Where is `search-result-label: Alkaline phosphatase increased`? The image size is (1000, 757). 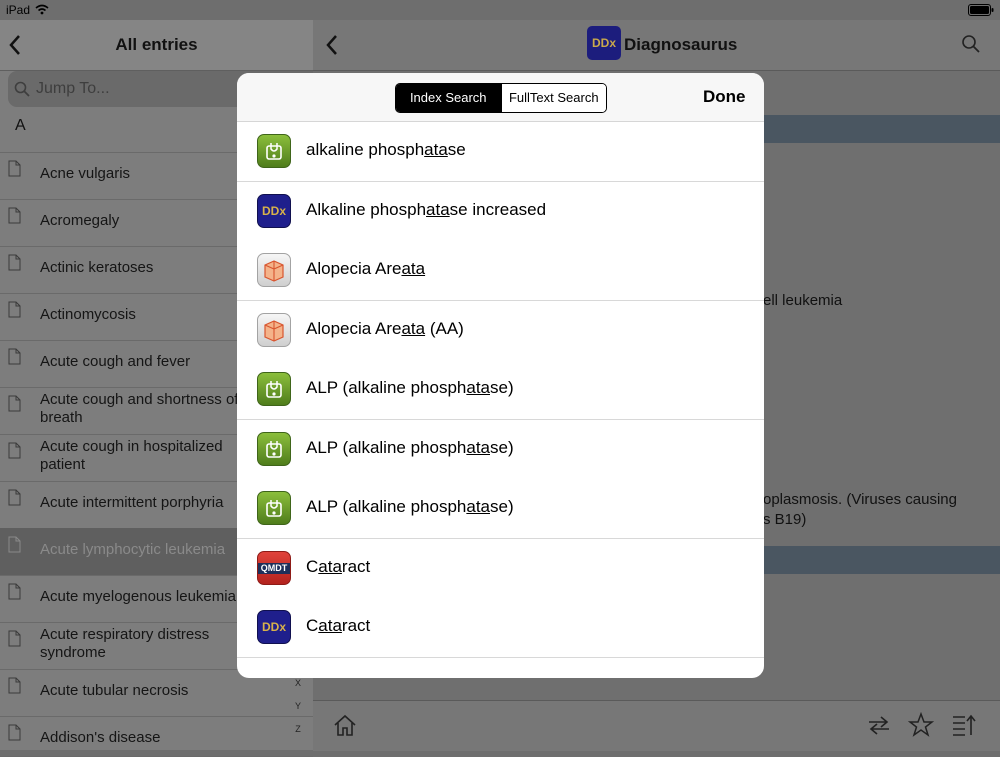
search-result-label: Alkaline phosphatase increased is located at coordinates (426, 210).